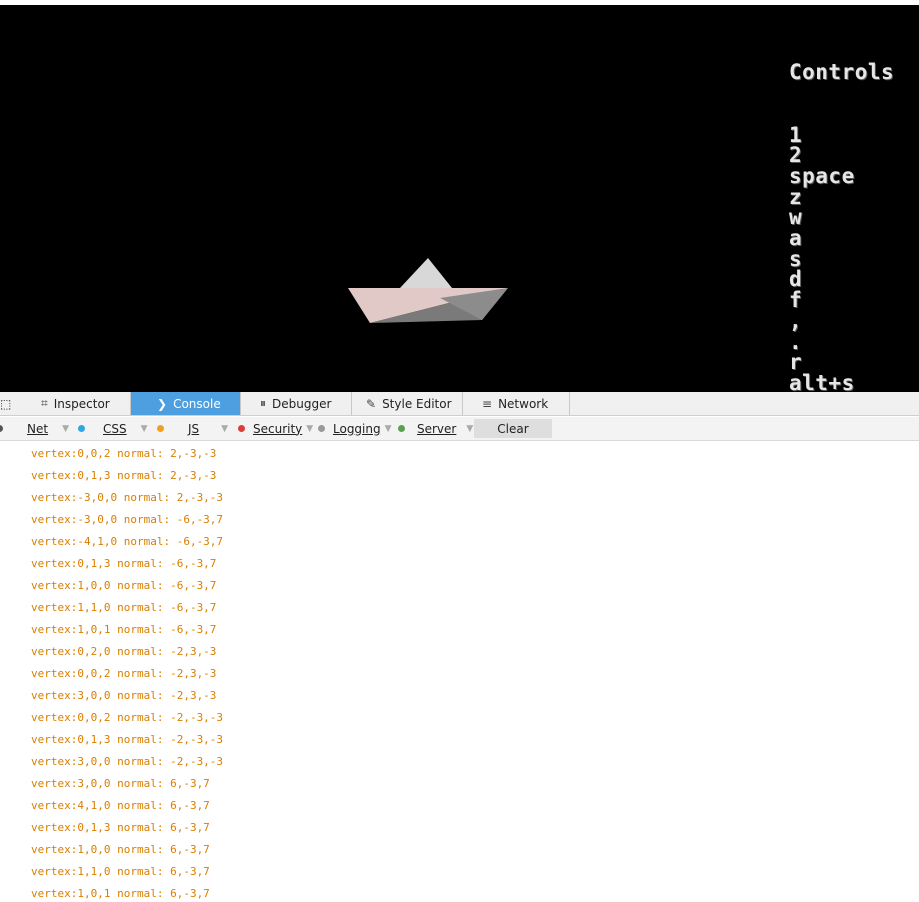 The height and width of the screenshot is (902, 919). What do you see at coordinates (487, 403) in the screenshot?
I see `network-icon: ≡` at bounding box center [487, 403].